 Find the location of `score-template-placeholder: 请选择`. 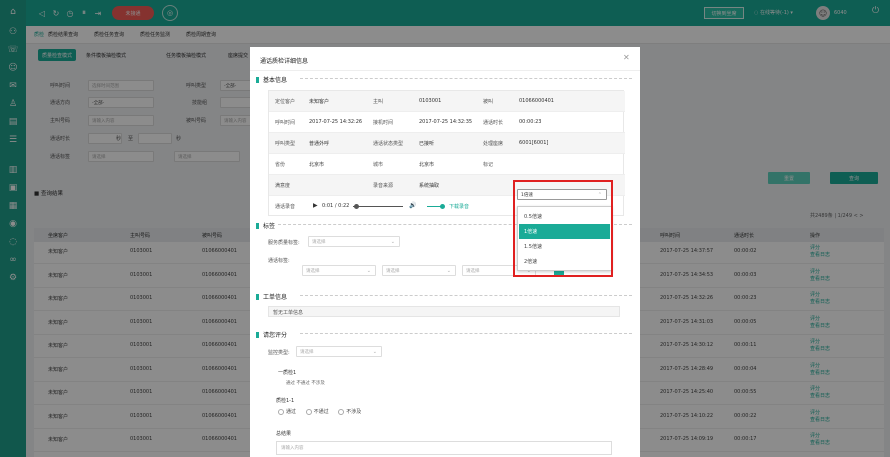

score-template-placeholder: 请选择 is located at coordinates (307, 352).